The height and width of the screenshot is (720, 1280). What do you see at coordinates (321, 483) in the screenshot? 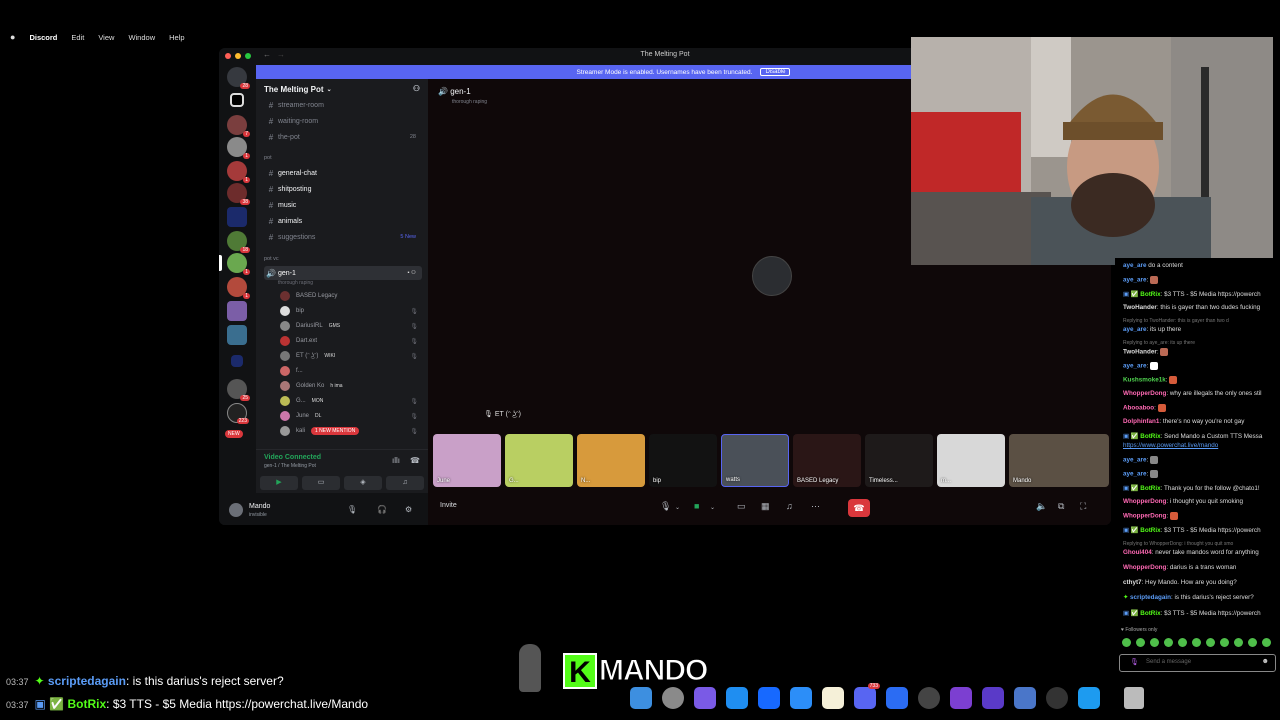
I see `screen-share-button: ▭` at bounding box center [321, 483].